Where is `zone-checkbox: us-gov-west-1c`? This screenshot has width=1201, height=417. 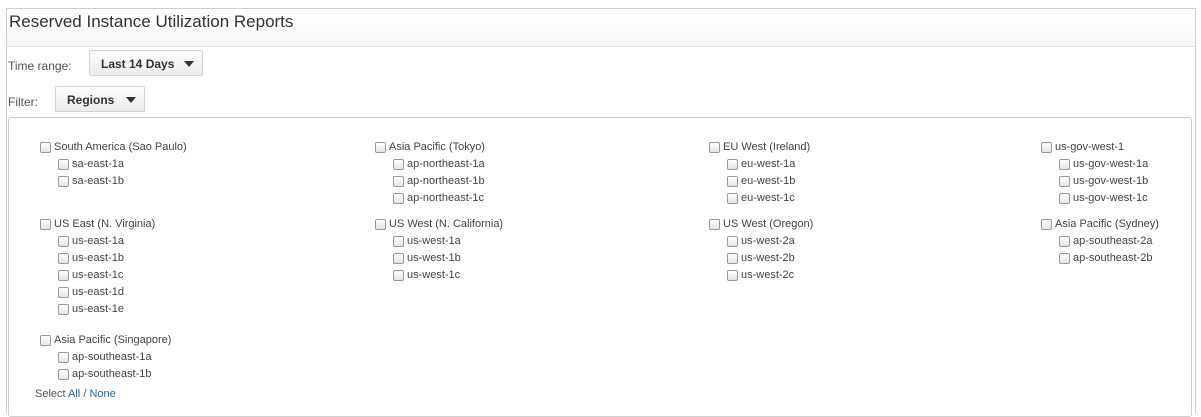
zone-checkbox: us-gov-west-1c is located at coordinates (1103, 198).